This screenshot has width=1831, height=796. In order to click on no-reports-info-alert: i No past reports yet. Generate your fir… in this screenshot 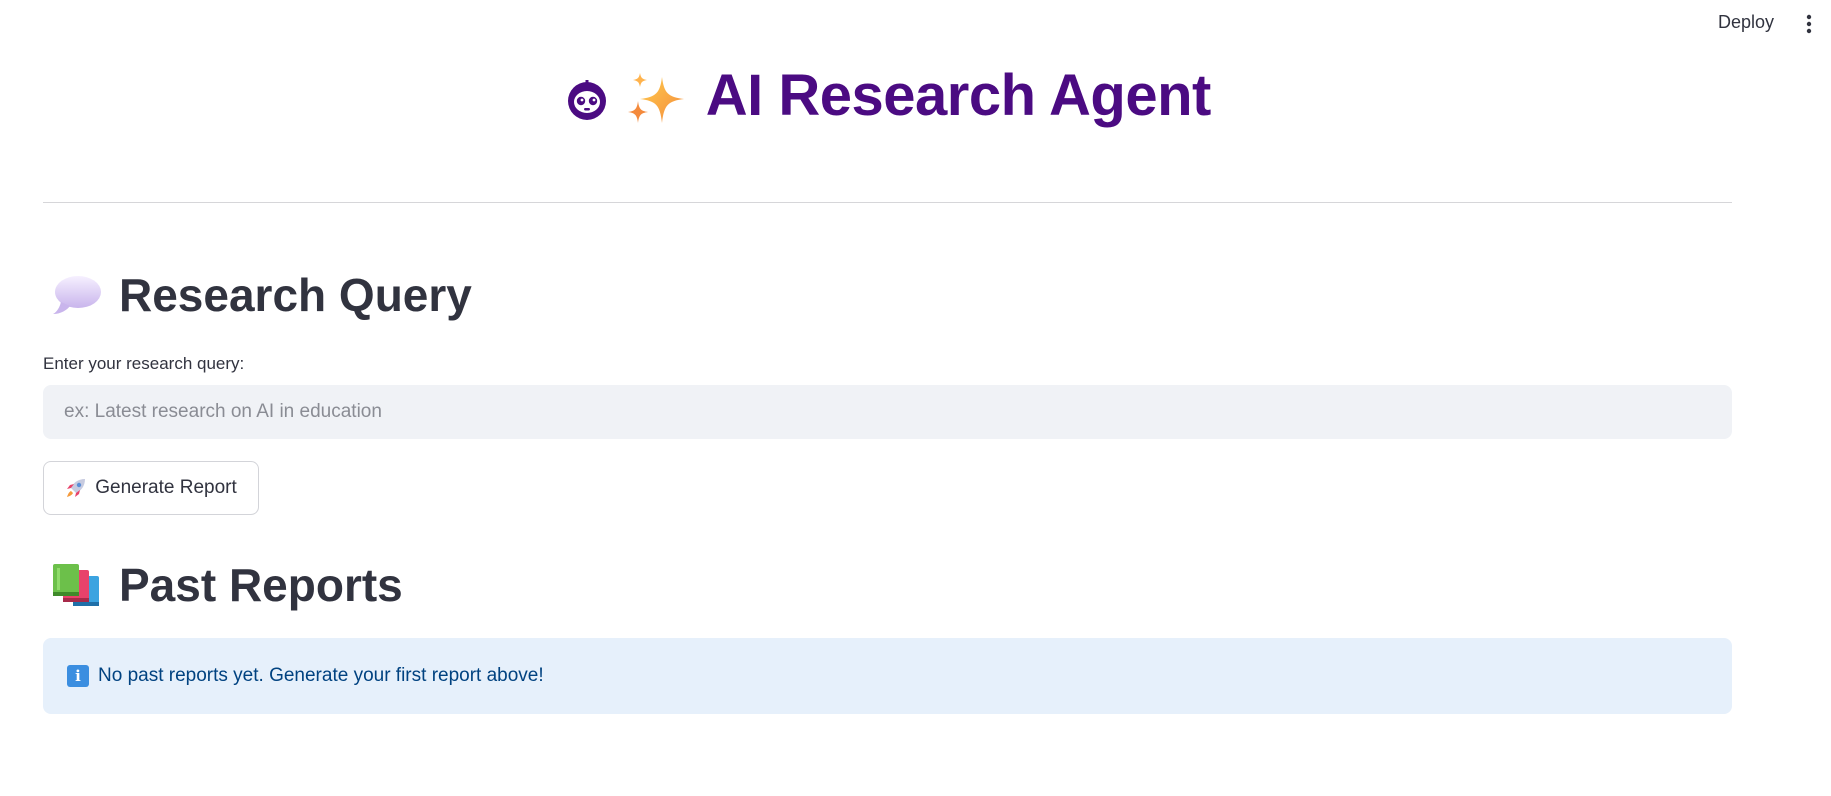, I will do `click(887, 676)`.